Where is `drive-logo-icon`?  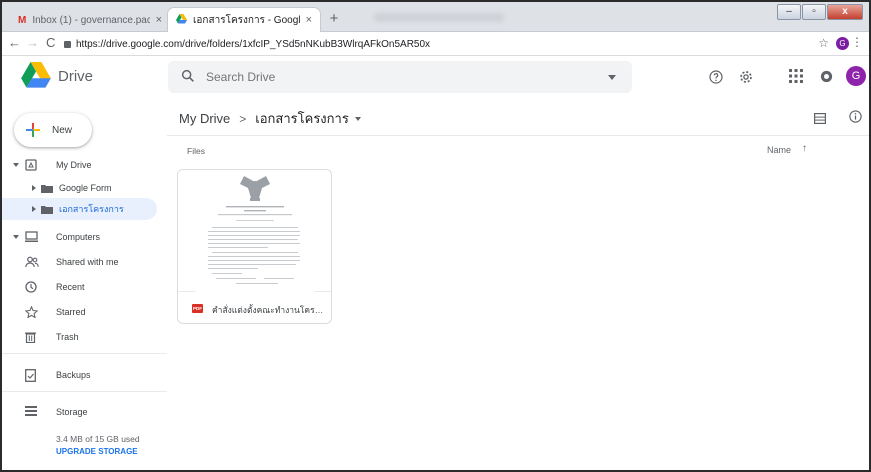 drive-logo-icon is located at coordinates (36, 78).